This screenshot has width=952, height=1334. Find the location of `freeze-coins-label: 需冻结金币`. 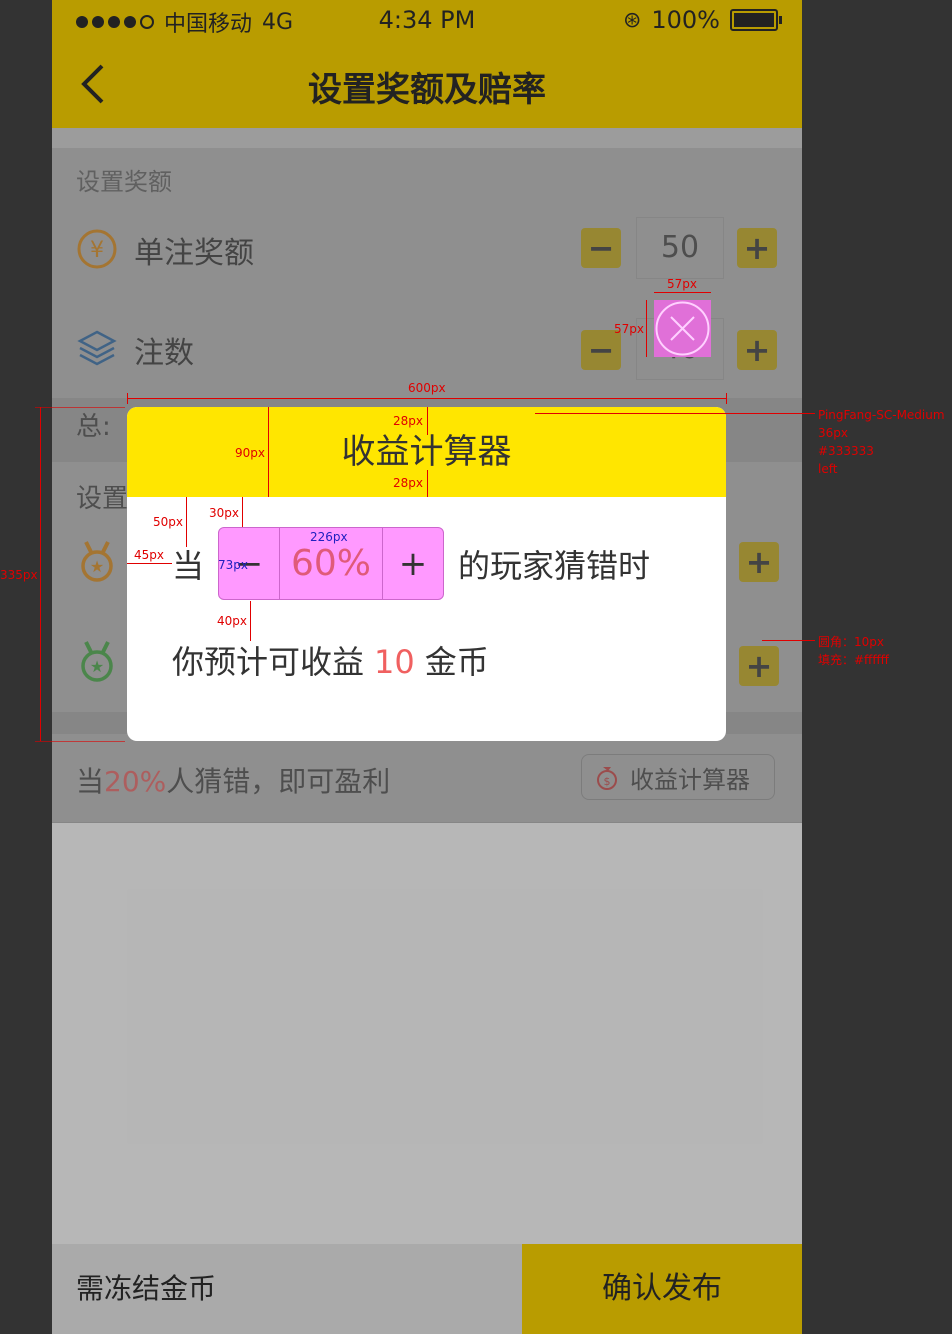

freeze-coins-label: 需冻结金币 is located at coordinates (287, 1289).